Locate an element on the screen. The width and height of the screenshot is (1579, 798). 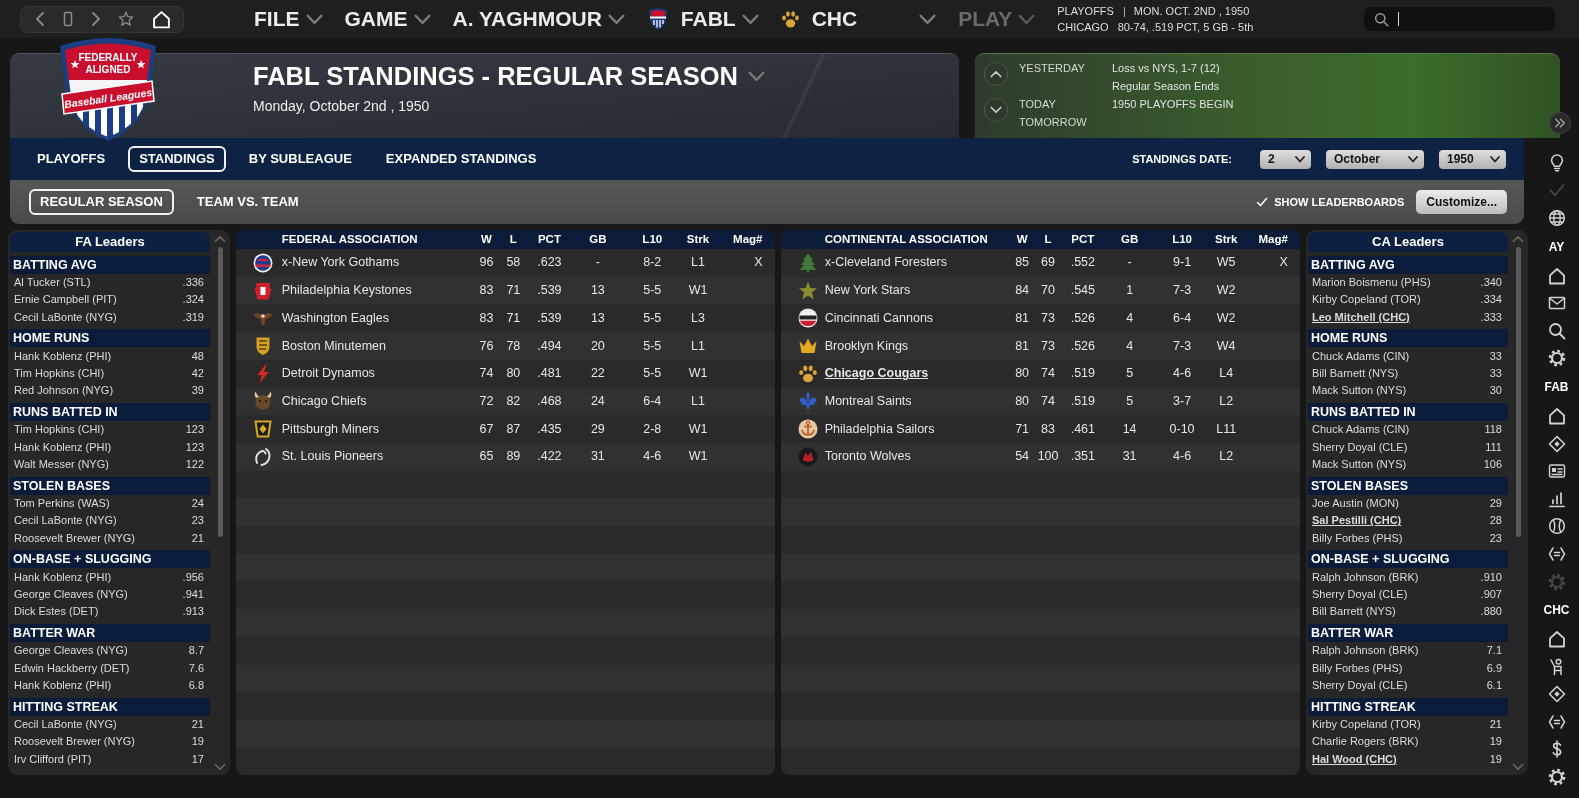
search-field is located at coordinates (1459, 19).